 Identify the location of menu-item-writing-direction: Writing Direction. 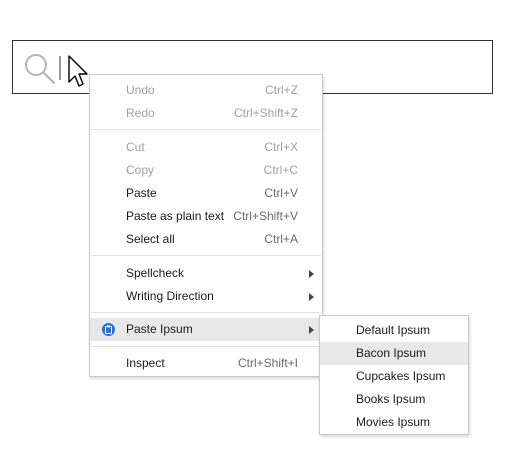
(206, 296).